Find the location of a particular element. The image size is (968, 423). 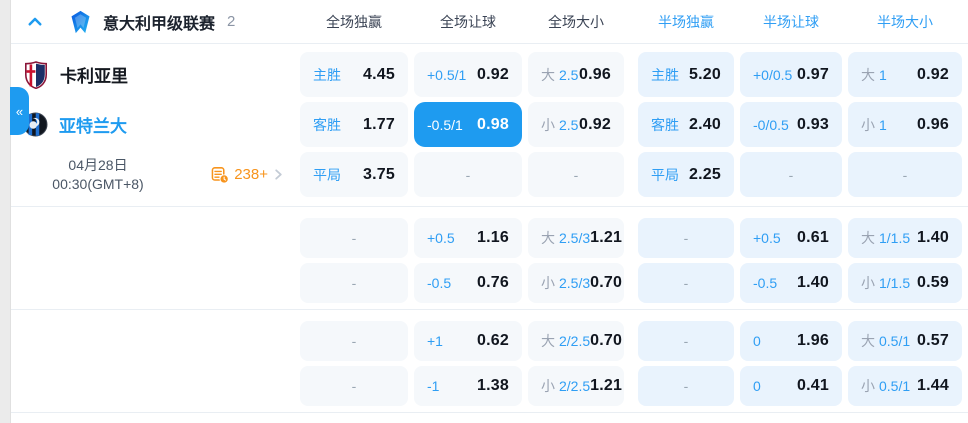

odds-value: 1.44 is located at coordinates (933, 385).